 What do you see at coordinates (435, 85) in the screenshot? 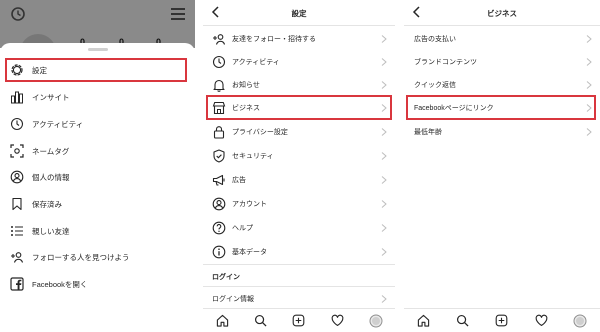
I see `business-item-label: クイック返信` at bounding box center [435, 85].